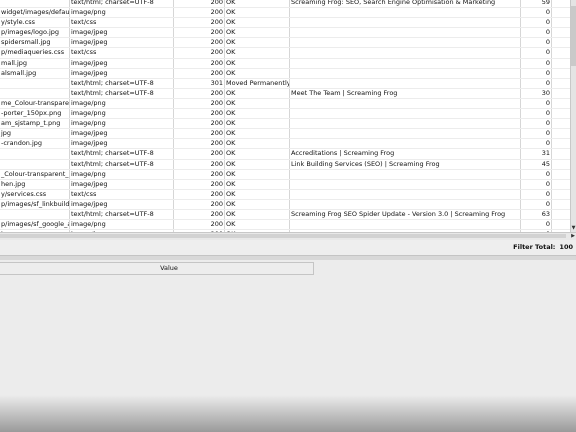 Image resolution: width=576 pixels, height=432 pixels. What do you see at coordinates (288, 134) in the screenshot?
I see `table-row: jpgimage/jpeg200OK 0` at bounding box center [288, 134].